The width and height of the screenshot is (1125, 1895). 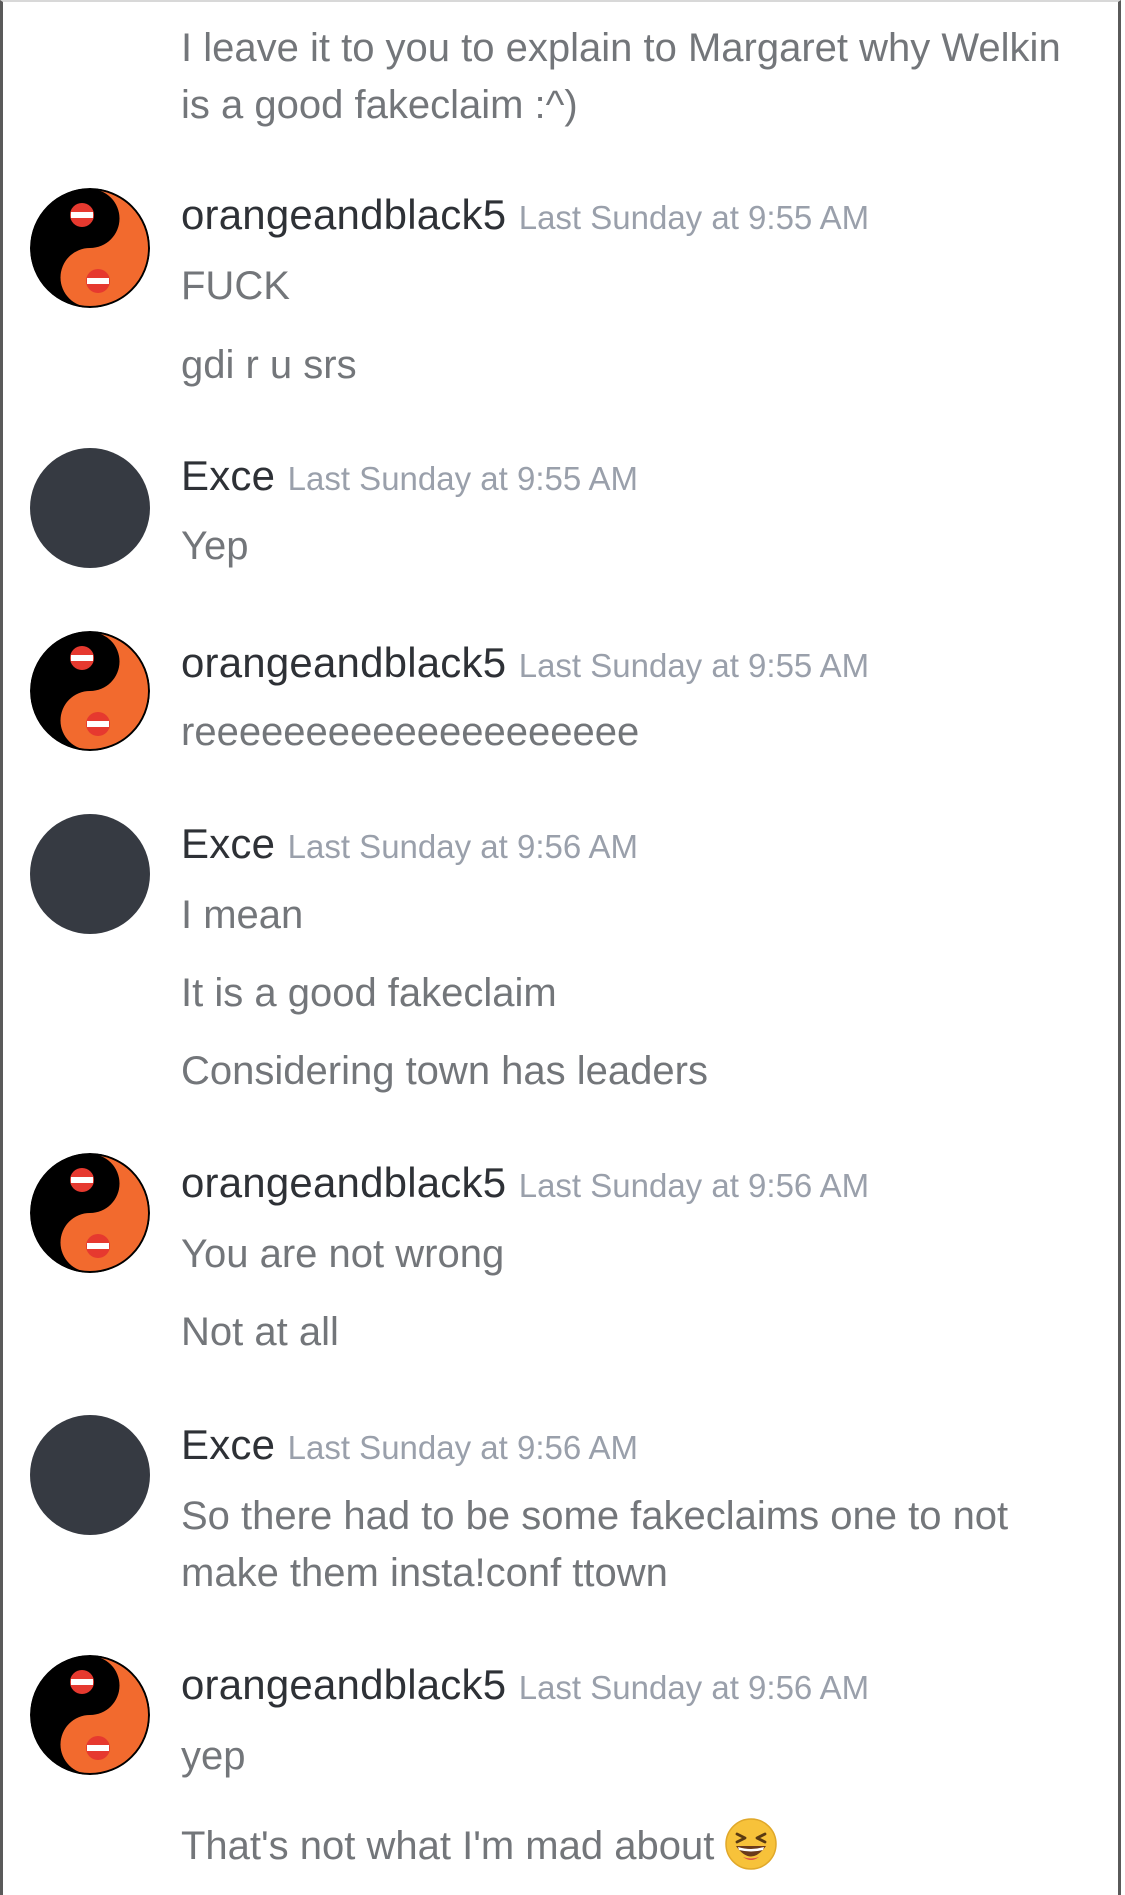 I want to click on message-body: FUCK gdi r u srs, so click(x=631, y=326).